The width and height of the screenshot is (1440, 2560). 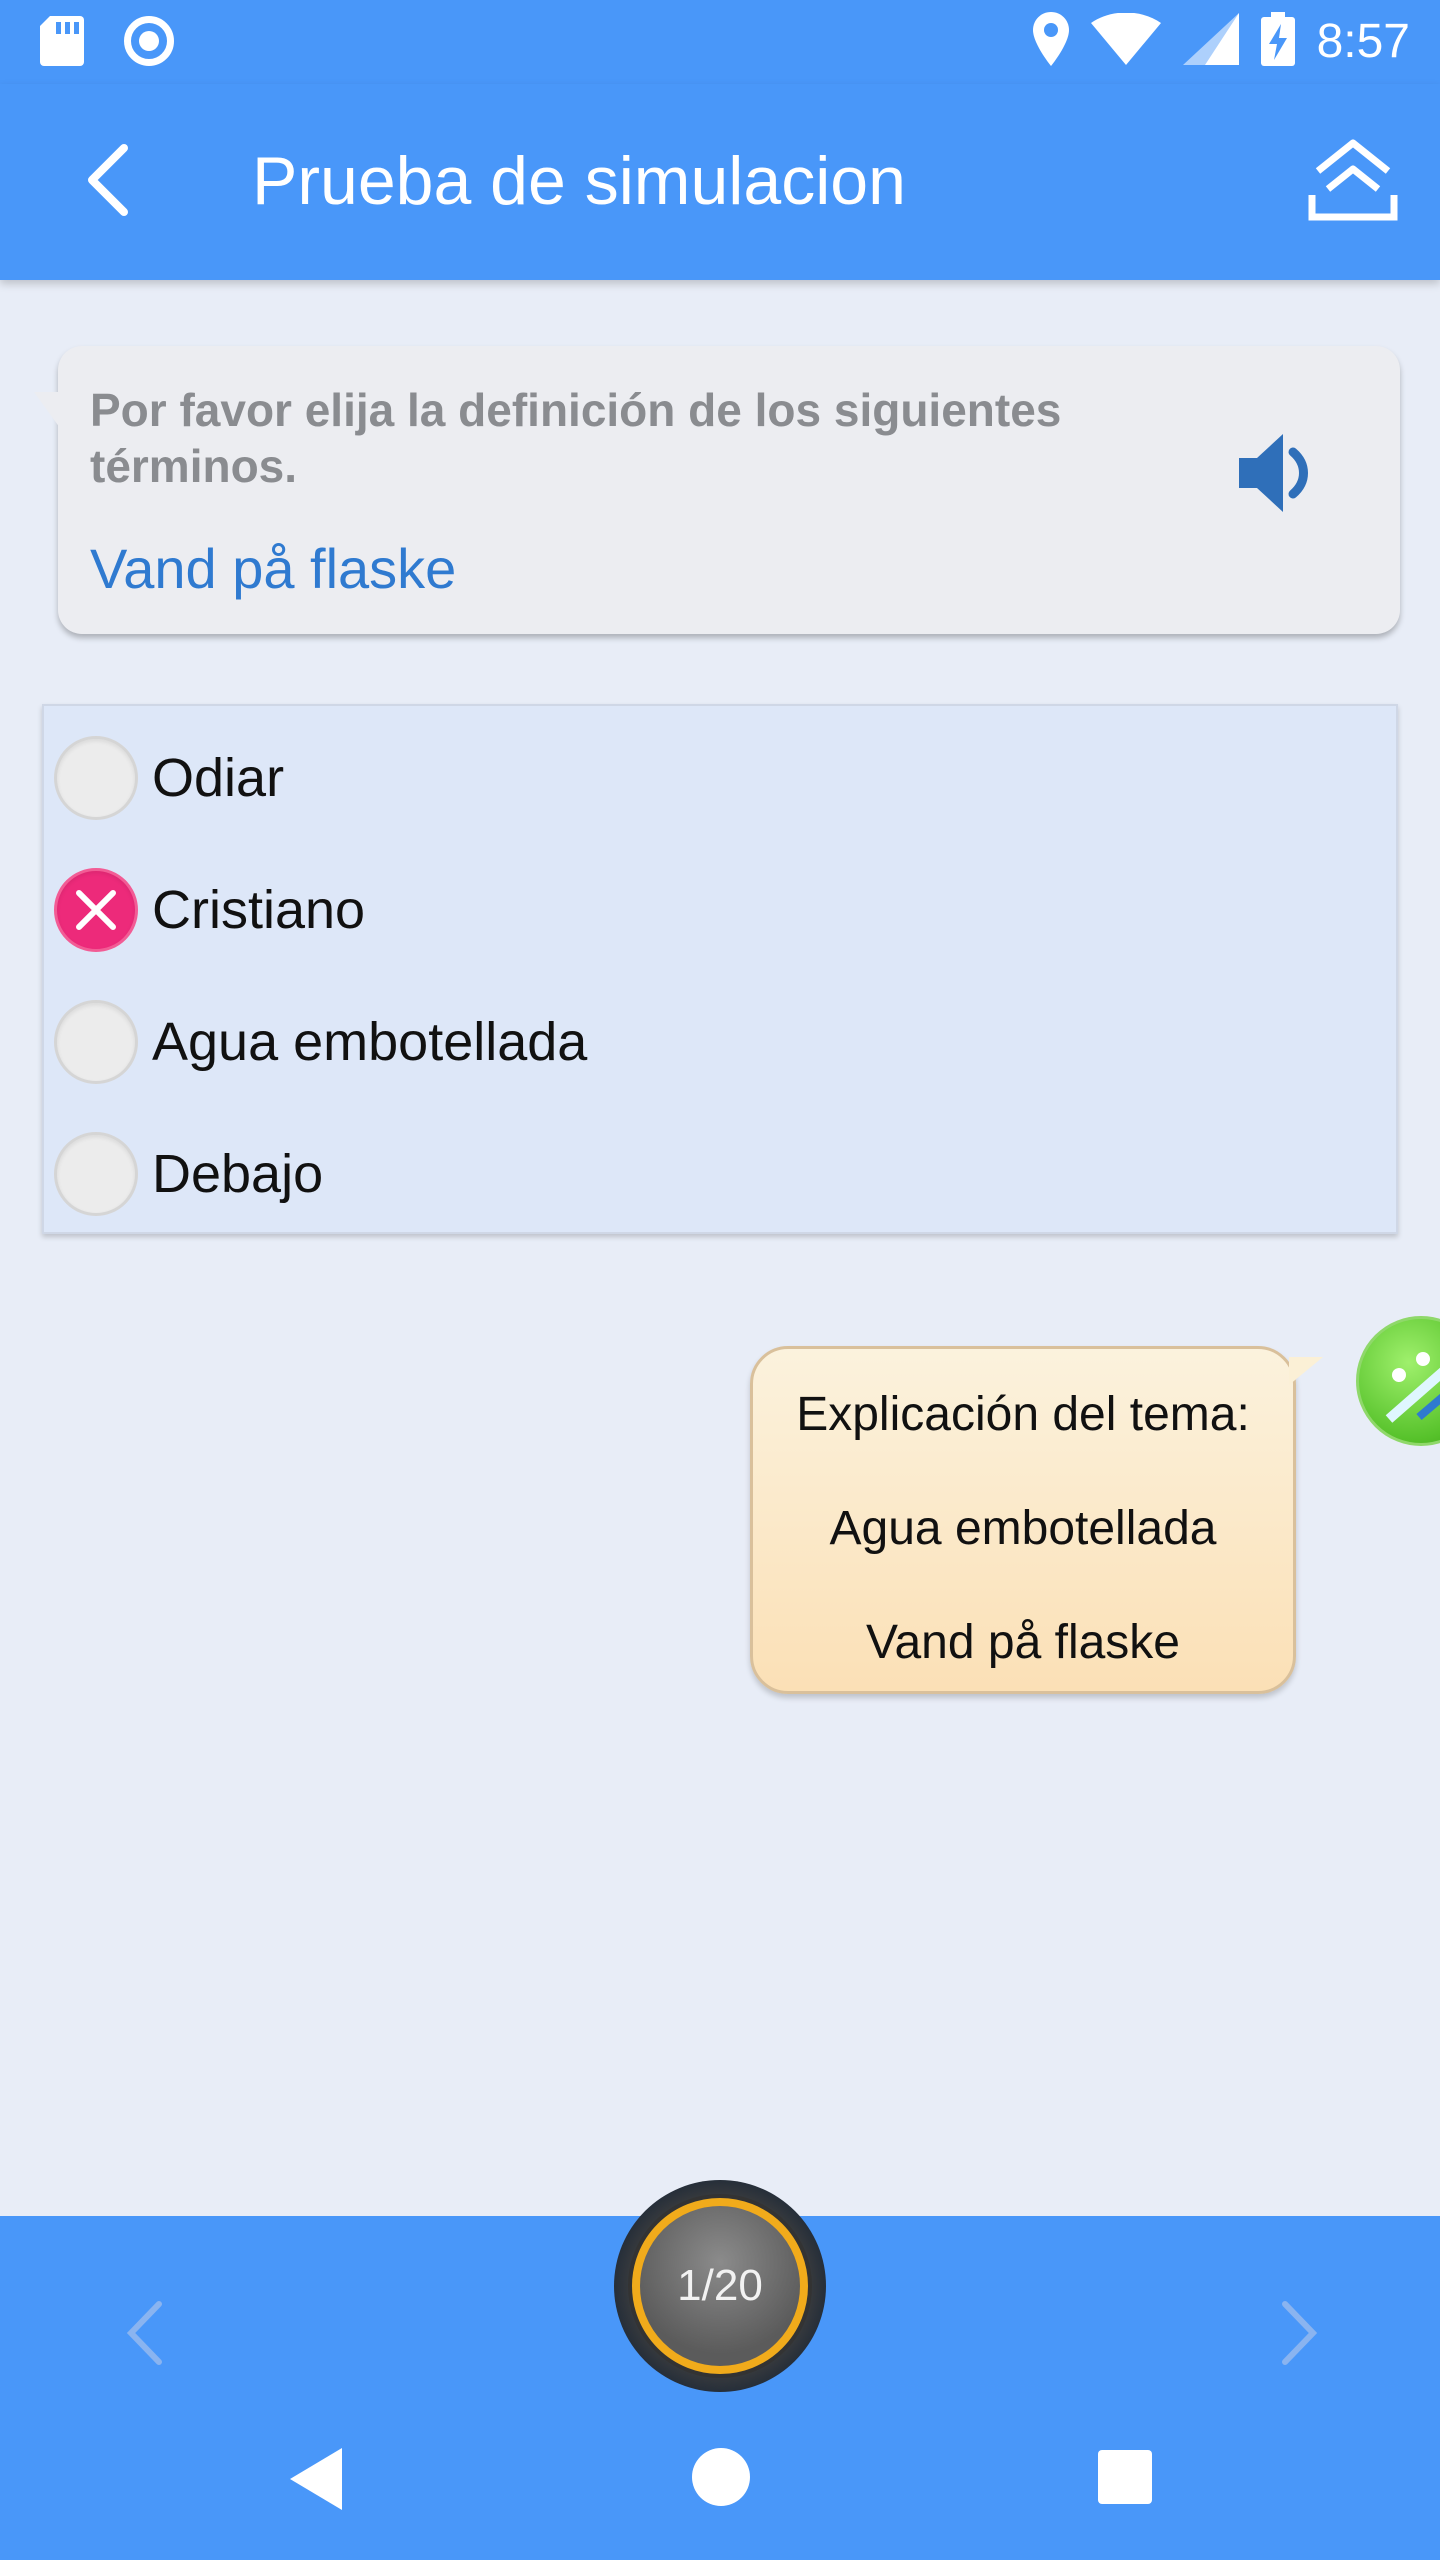 What do you see at coordinates (720, 910) in the screenshot?
I see `option-item: Cristiano` at bounding box center [720, 910].